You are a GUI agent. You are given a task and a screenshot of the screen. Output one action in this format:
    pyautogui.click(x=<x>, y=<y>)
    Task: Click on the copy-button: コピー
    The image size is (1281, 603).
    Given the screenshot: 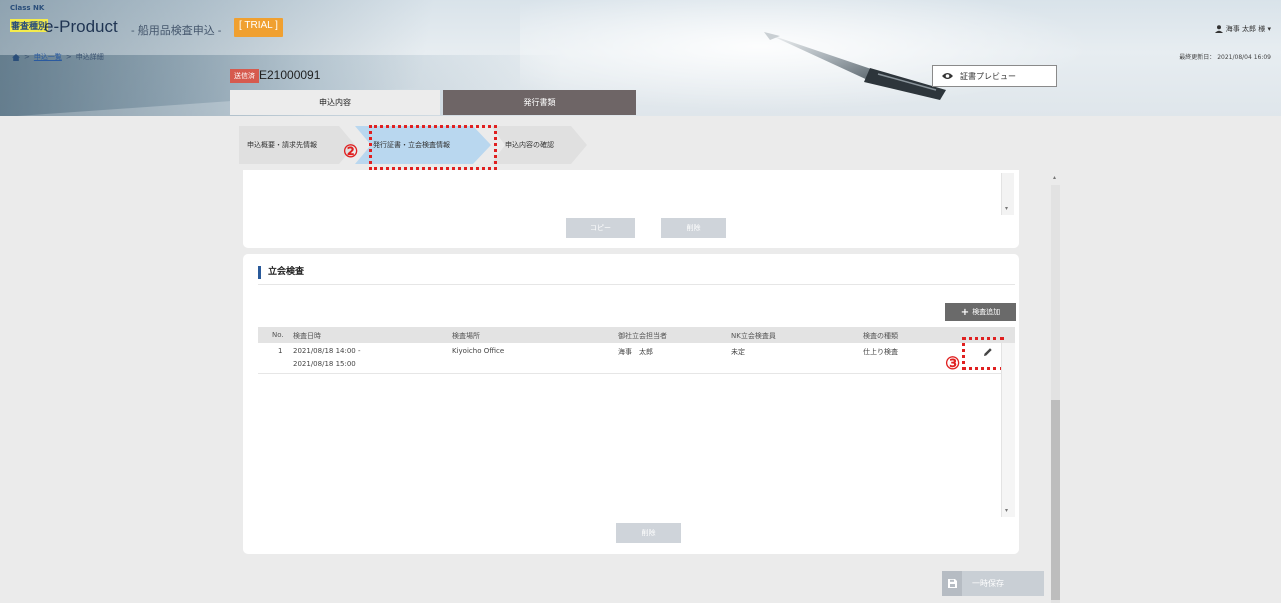 What is the action you would take?
    pyautogui.click(x=600, y=228)
    